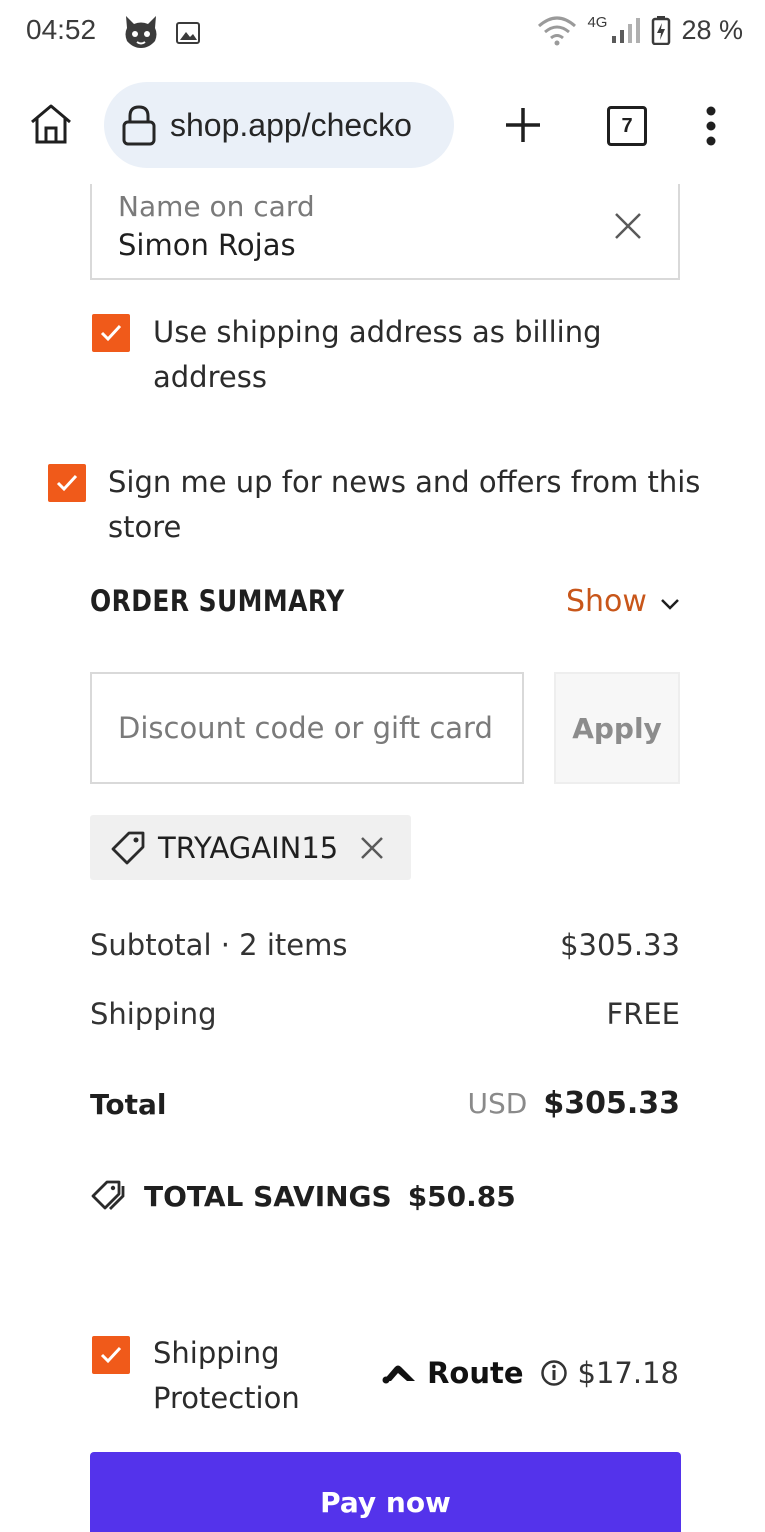  Describe the element at coordinates (216, 206) in the screenshot. I see `name-on-card-label: Name on card` at that location.